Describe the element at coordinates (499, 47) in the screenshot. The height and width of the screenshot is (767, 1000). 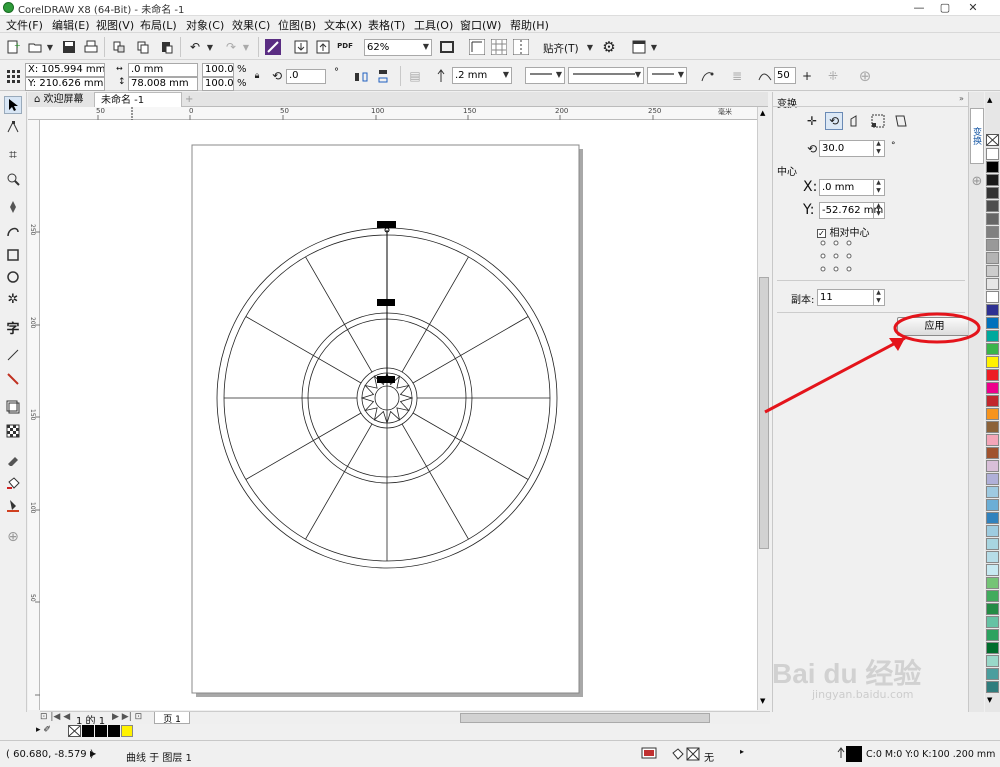
I see `grid-toggle-icon` at that location.